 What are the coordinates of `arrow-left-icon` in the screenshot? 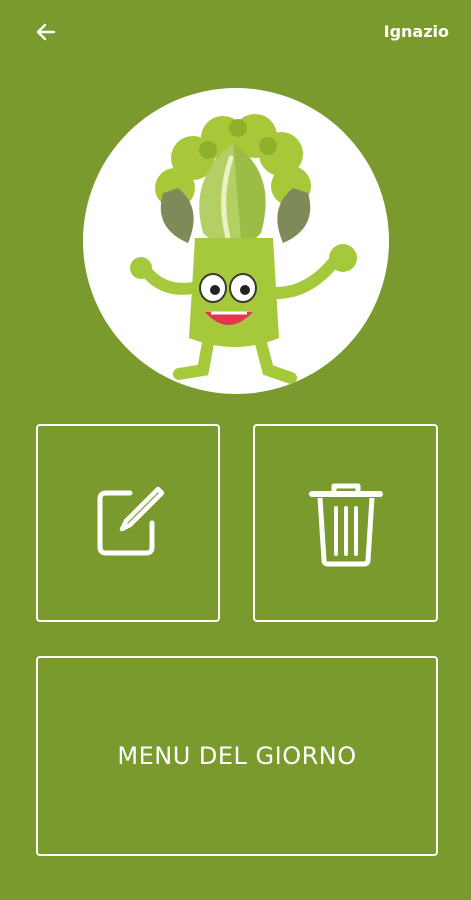 It's located at (46, 32).